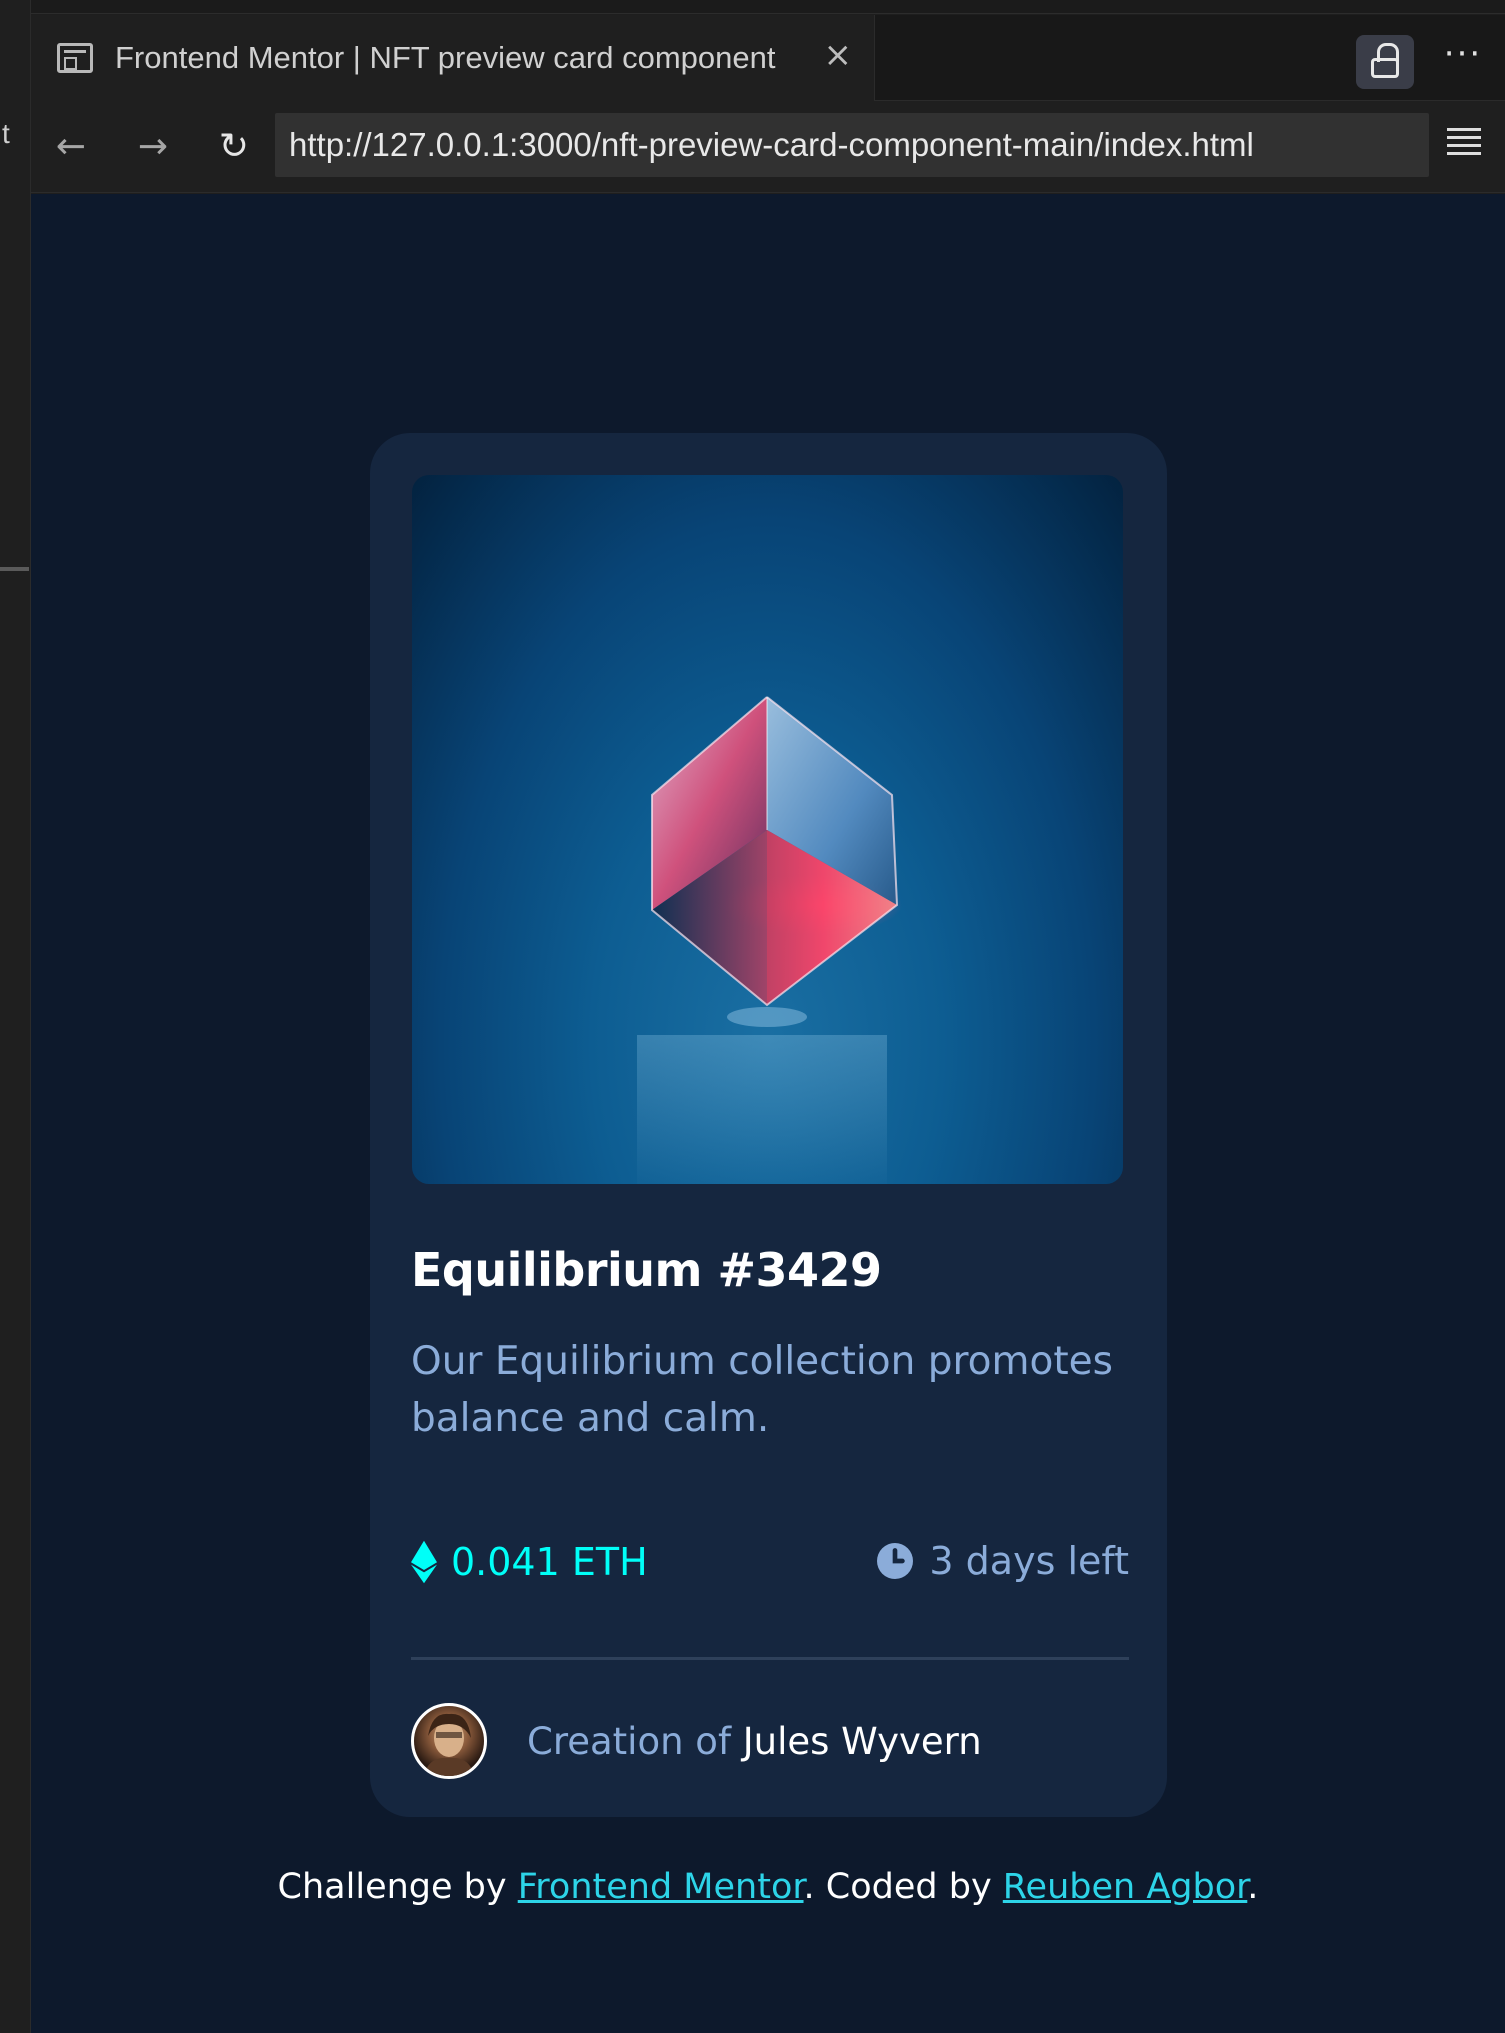  What do you see at coordinates (6, 133) in the screenshot?
I see `edge-text: t` at bounding box center [6, 133].